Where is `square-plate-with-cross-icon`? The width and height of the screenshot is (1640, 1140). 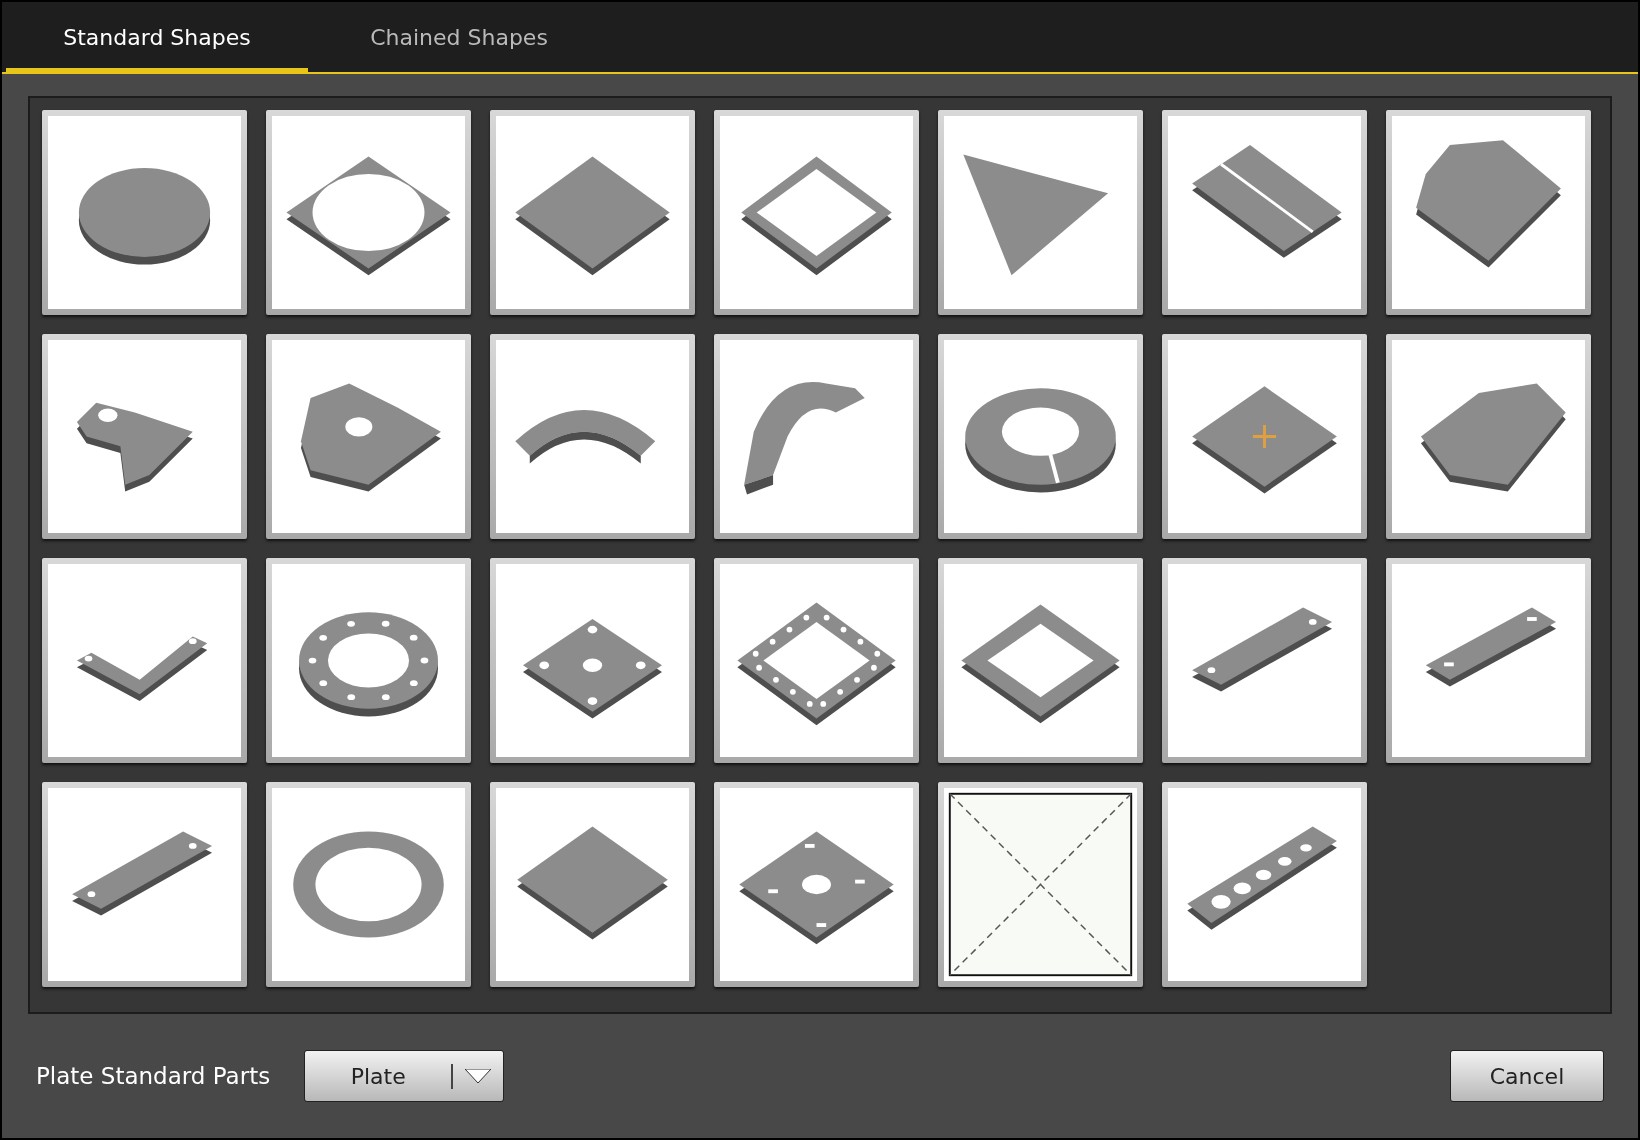 square-plate-with-cross-icon is located at coordinates (1264, 436).